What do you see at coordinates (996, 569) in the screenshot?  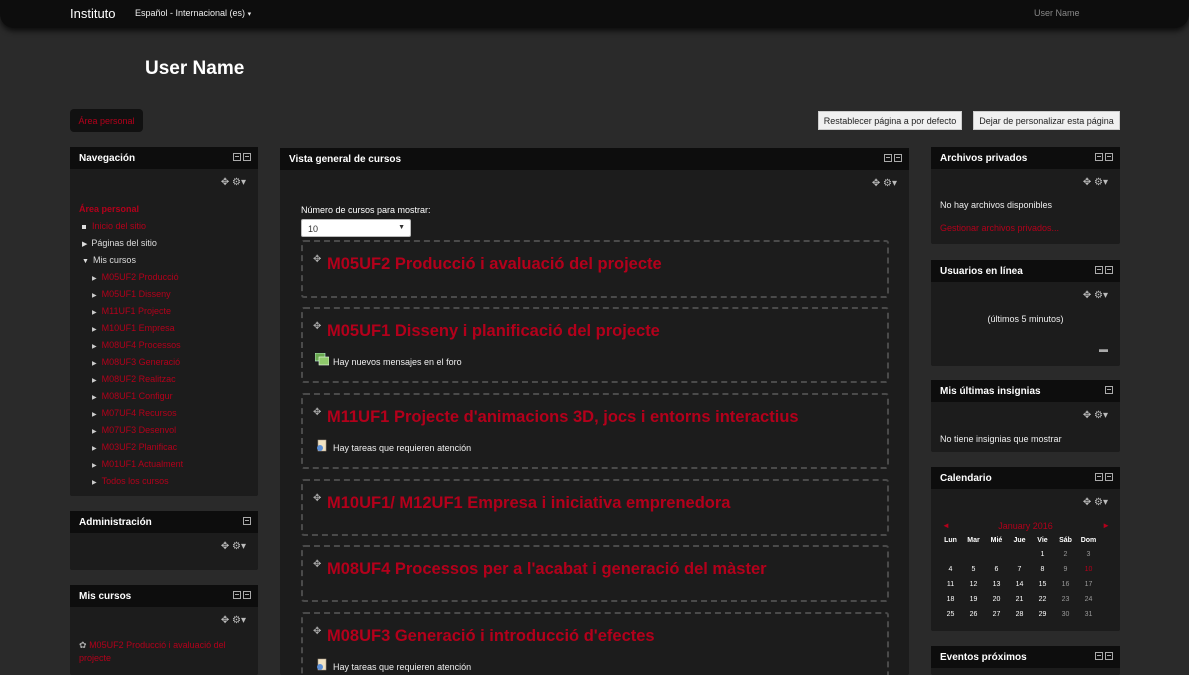 I see `calendar-day: 6` at bounding box center [996, 569].